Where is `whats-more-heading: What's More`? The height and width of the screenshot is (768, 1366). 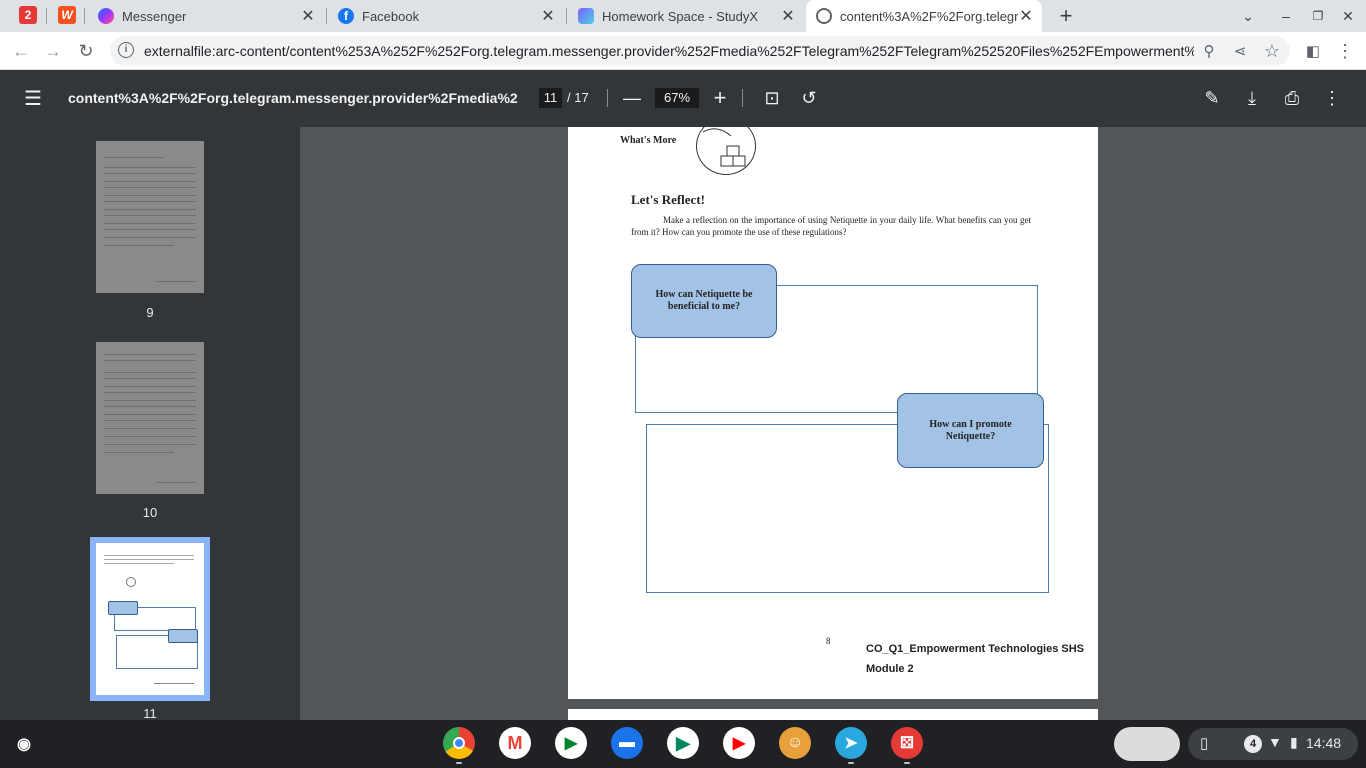
whats-more-heading: What's More is located at coordinates (648, 140).